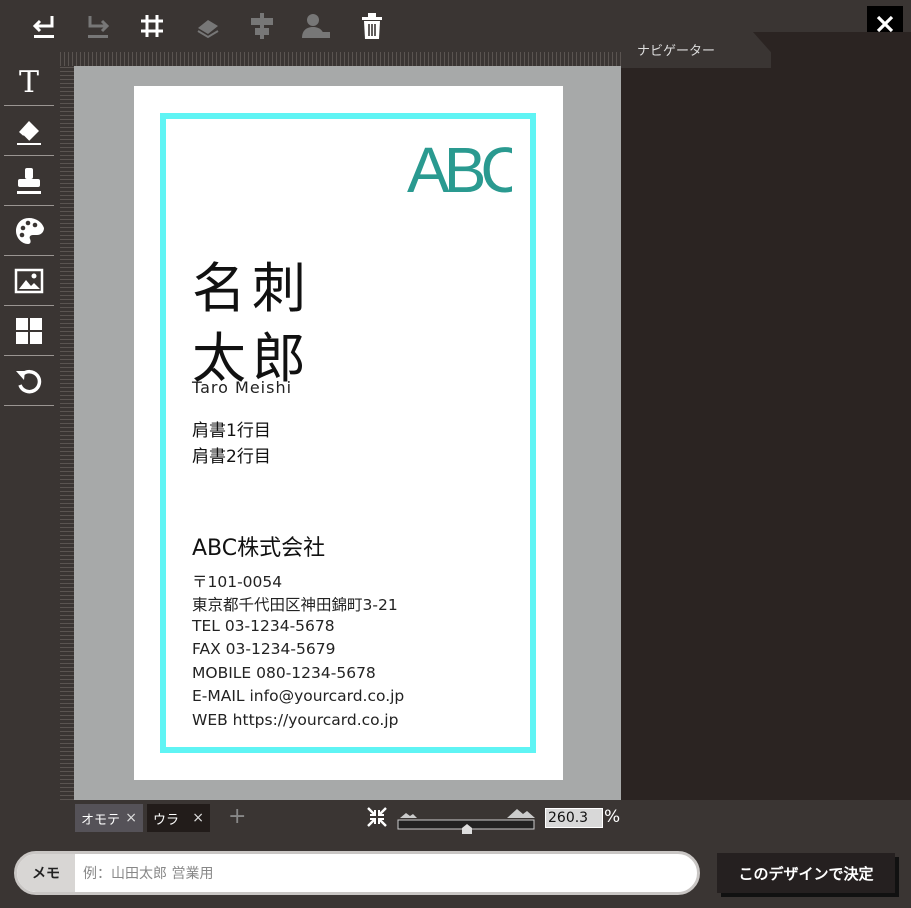 The width and height of the screenshot is (911, 908). I want to click on add-tab-button: +, so click(237, 817).